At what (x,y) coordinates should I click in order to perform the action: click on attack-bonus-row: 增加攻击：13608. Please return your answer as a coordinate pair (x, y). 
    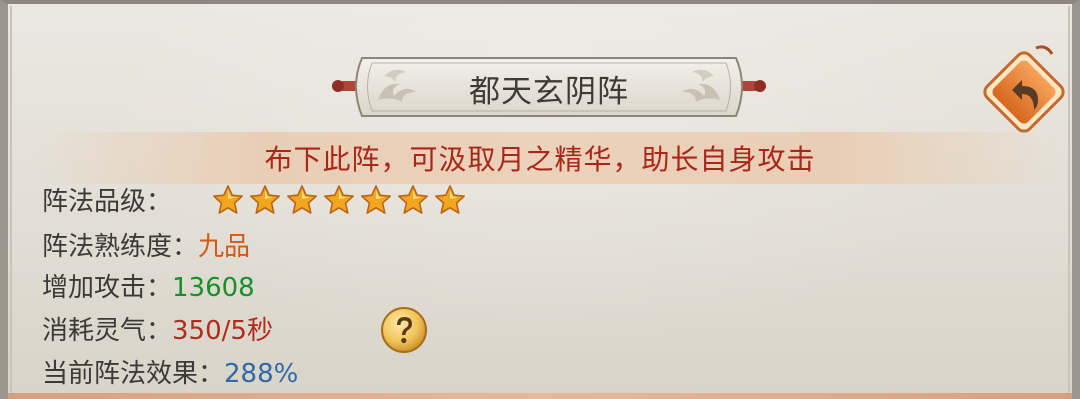
    Looking at the image, I should click on (148, 288).